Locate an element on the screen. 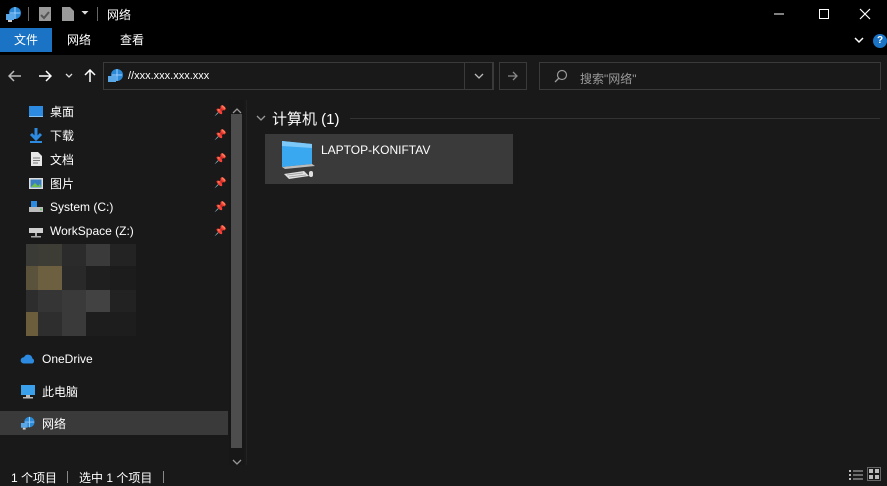  sidebar-item-pictures: 图片 📌 is located at coordinates (114, 183).